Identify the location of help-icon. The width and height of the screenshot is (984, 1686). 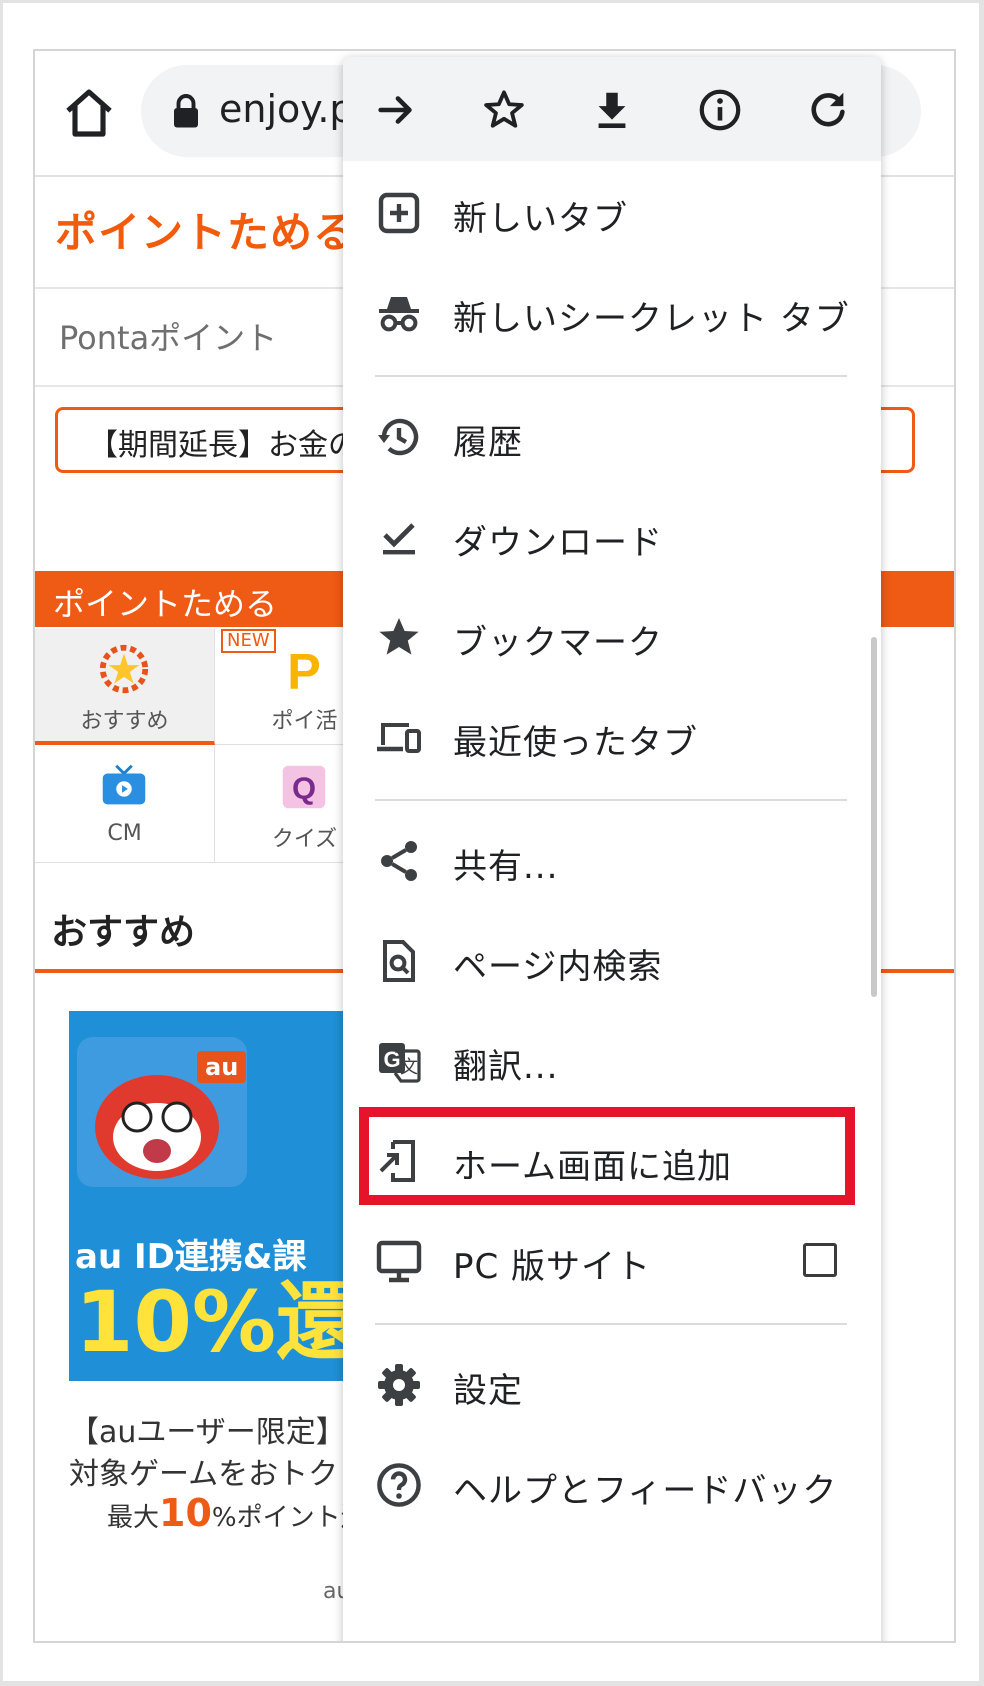
(399, 1485).